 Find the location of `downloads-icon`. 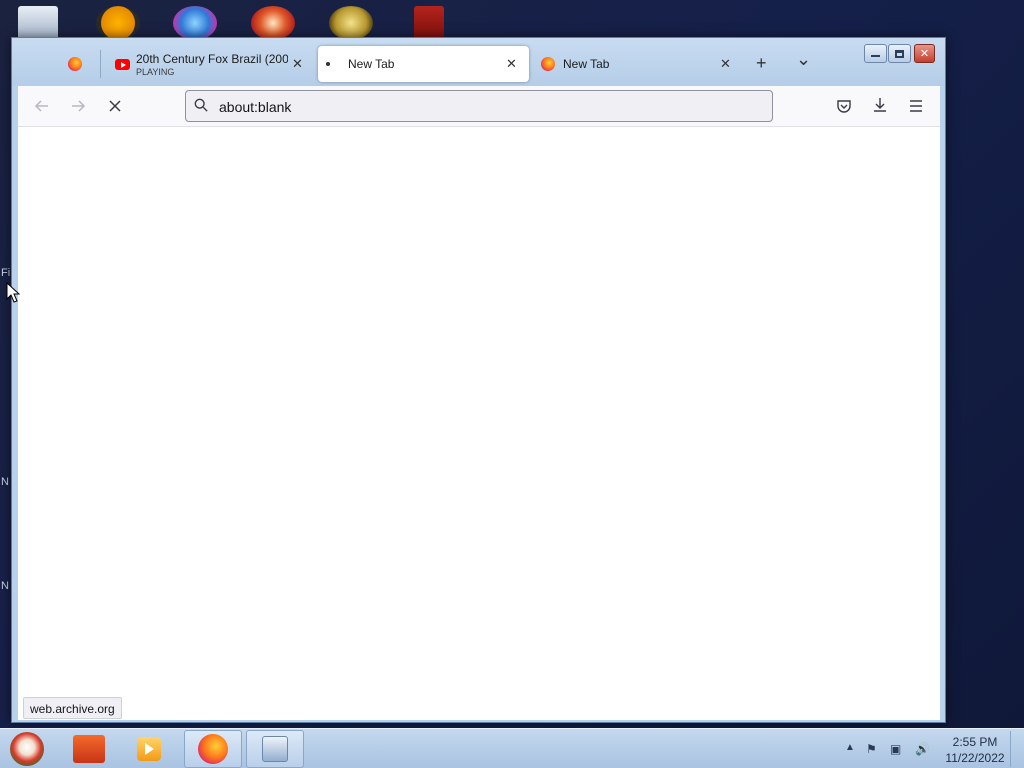

downloads-icon is located at coordinates (880, 105).